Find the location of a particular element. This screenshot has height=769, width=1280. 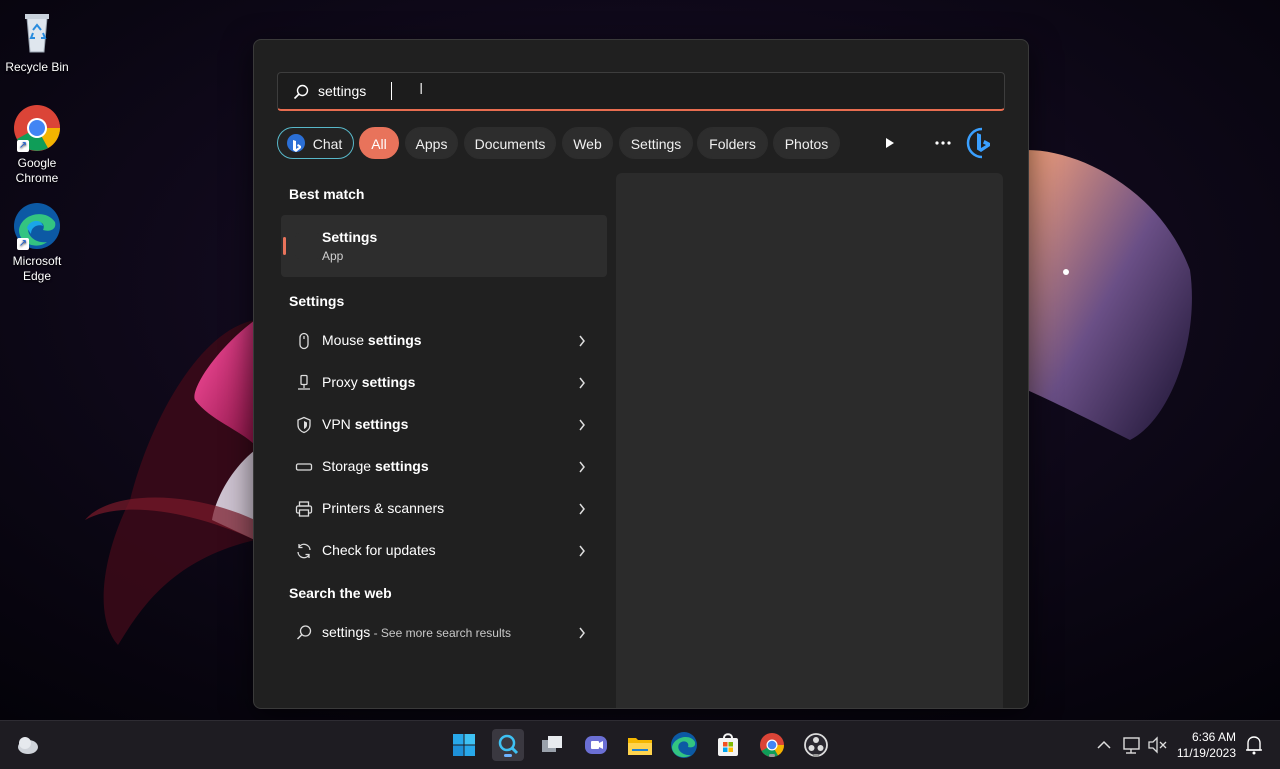

filter-all: All is located at coordinates (379, 143).